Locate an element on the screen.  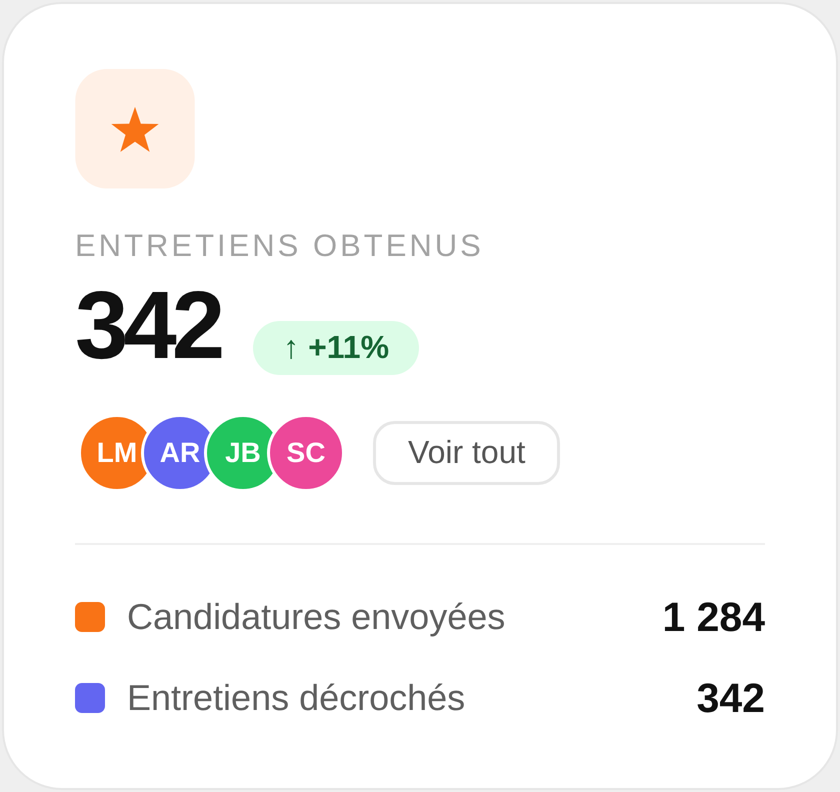
legend-value: 1 284 is located at coordinates (713, 617).